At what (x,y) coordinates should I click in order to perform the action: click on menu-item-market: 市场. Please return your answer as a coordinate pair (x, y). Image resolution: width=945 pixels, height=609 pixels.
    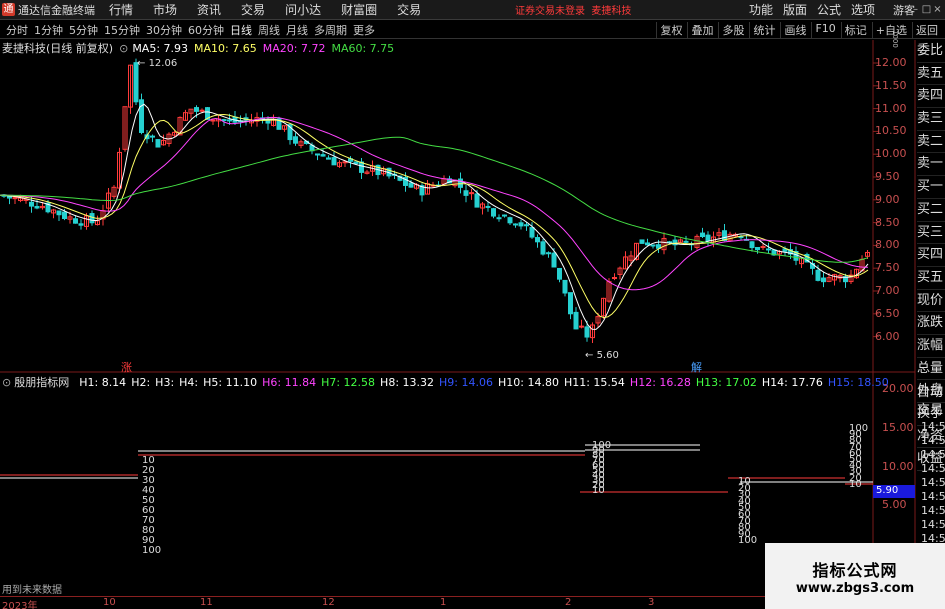
    Looking at the image, I should click on (165, 9).